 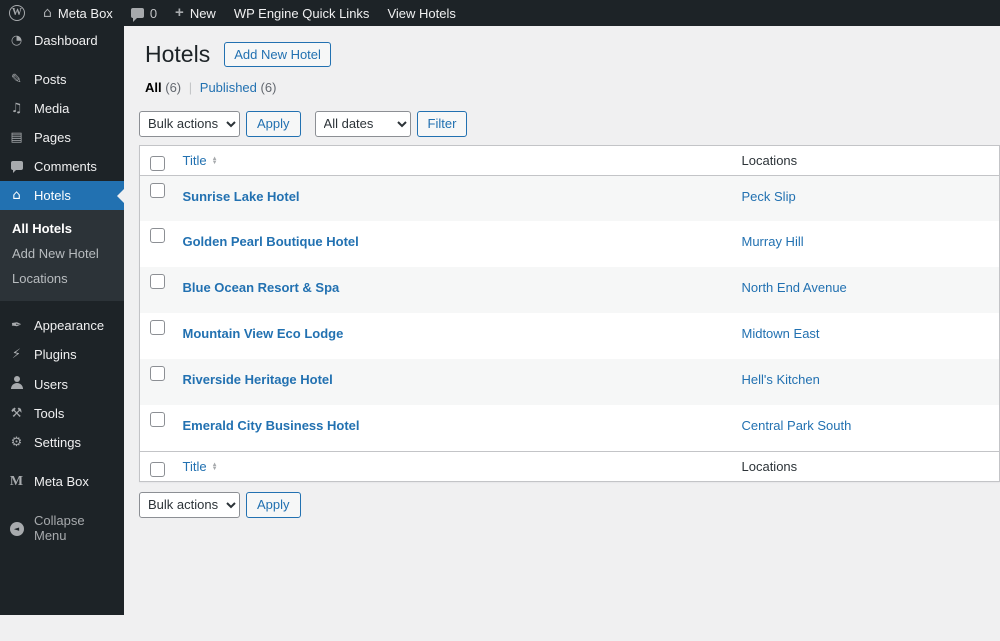 What do you see at coordinates (57, 442) in the screenshot?
I see `sidebar-item-label: Settings` at bounding box center [57, 442].